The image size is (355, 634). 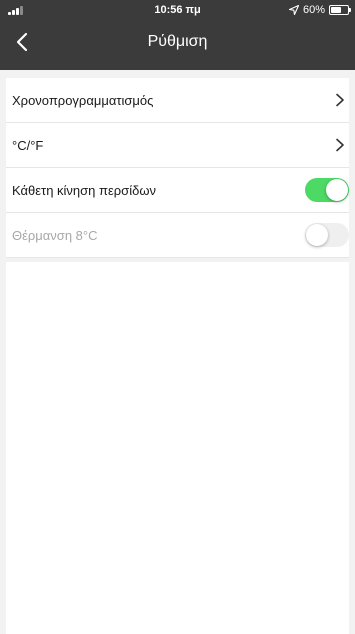 What do you see at coordinates (293, 10) in the screenshot?
I see `location-arrow-icon` at bounding box center [293, 10].